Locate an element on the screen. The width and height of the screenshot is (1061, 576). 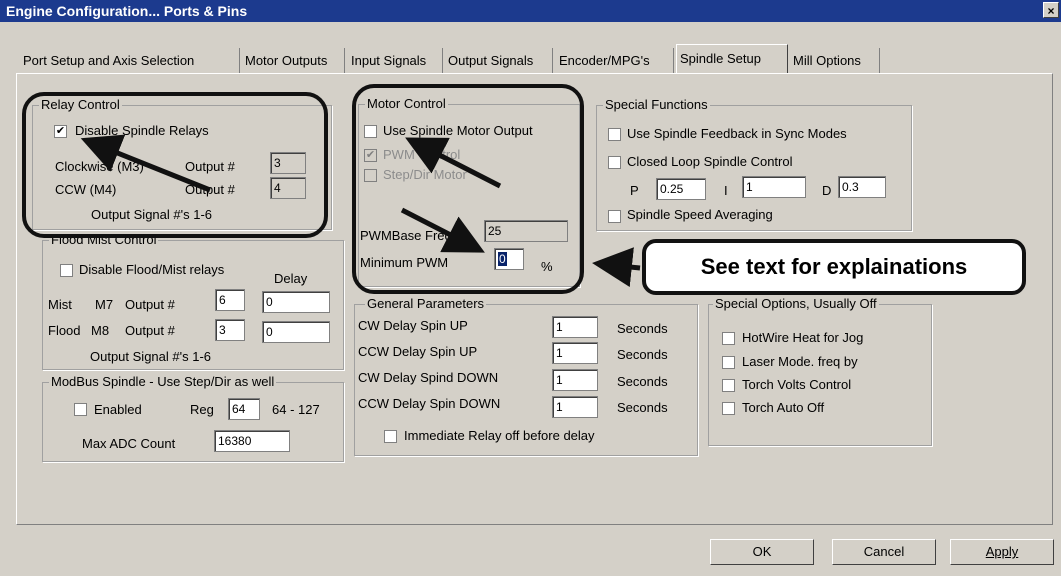
motor-output-arrow-icon is located at coordinates (453, 163).